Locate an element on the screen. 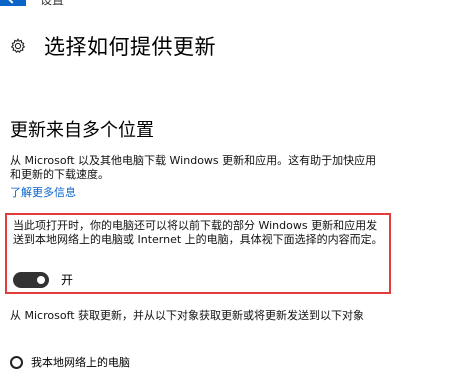  toggle-state-label: 开 is located at coordinates (67, 280).